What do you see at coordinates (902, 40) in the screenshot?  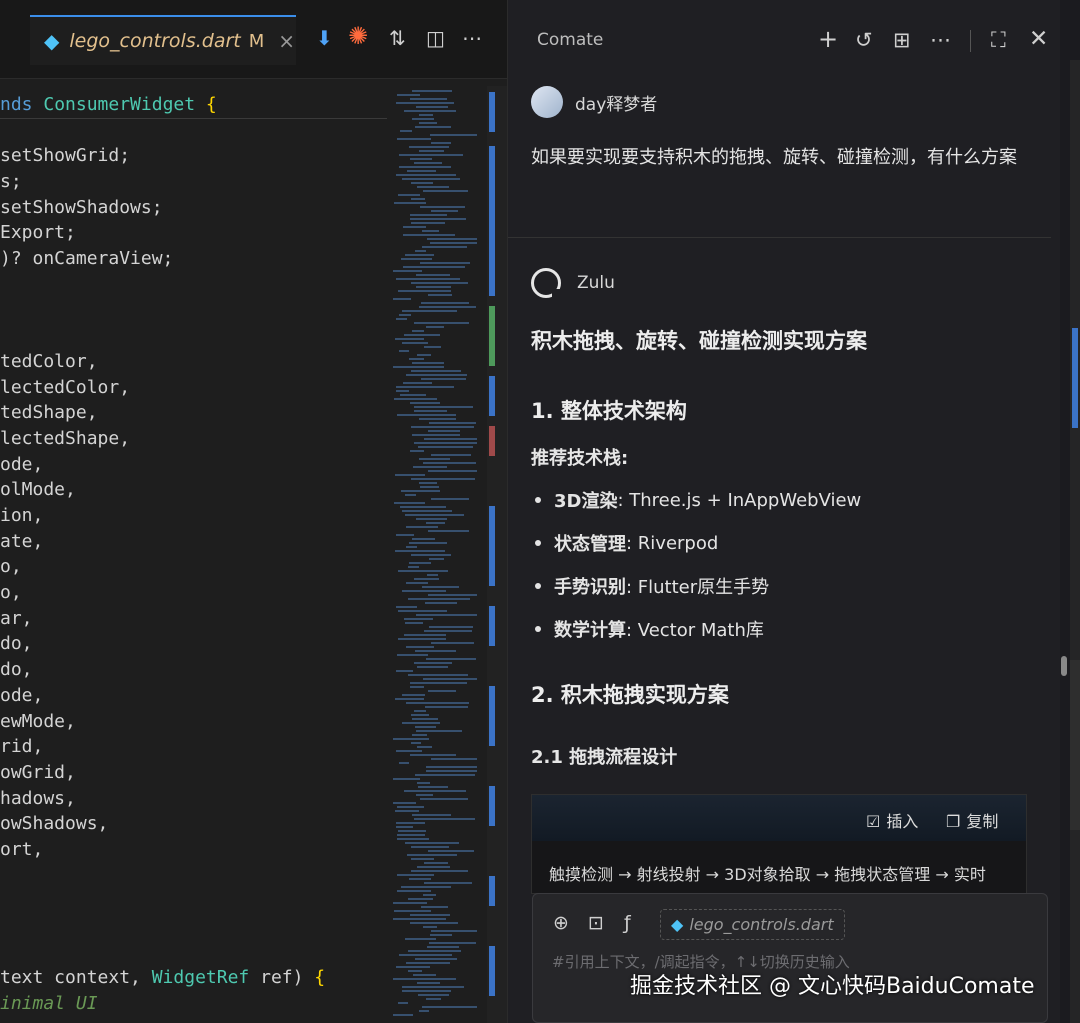 I see `layout-icon: ⊞` at bounding box center [902, 40].